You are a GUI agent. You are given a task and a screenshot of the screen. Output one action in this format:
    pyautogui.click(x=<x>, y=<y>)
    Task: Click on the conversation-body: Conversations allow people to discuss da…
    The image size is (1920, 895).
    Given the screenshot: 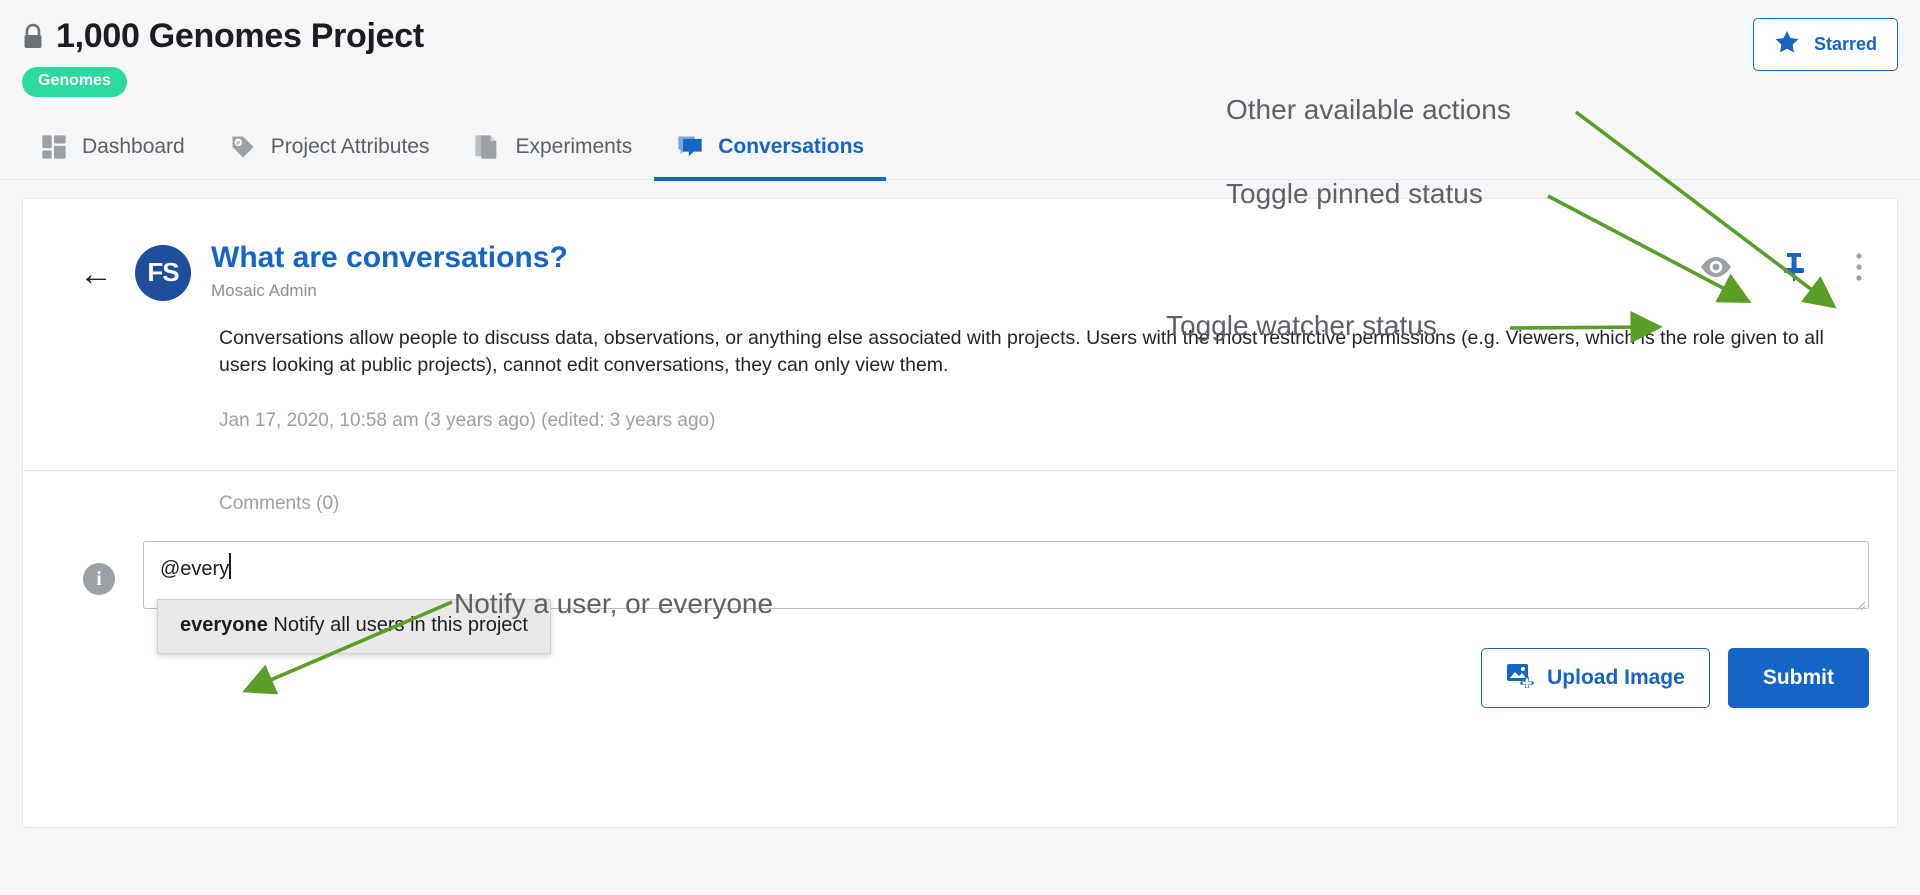 What is the action you would take?
    pyautogui.click(x=1021, y=351)
    